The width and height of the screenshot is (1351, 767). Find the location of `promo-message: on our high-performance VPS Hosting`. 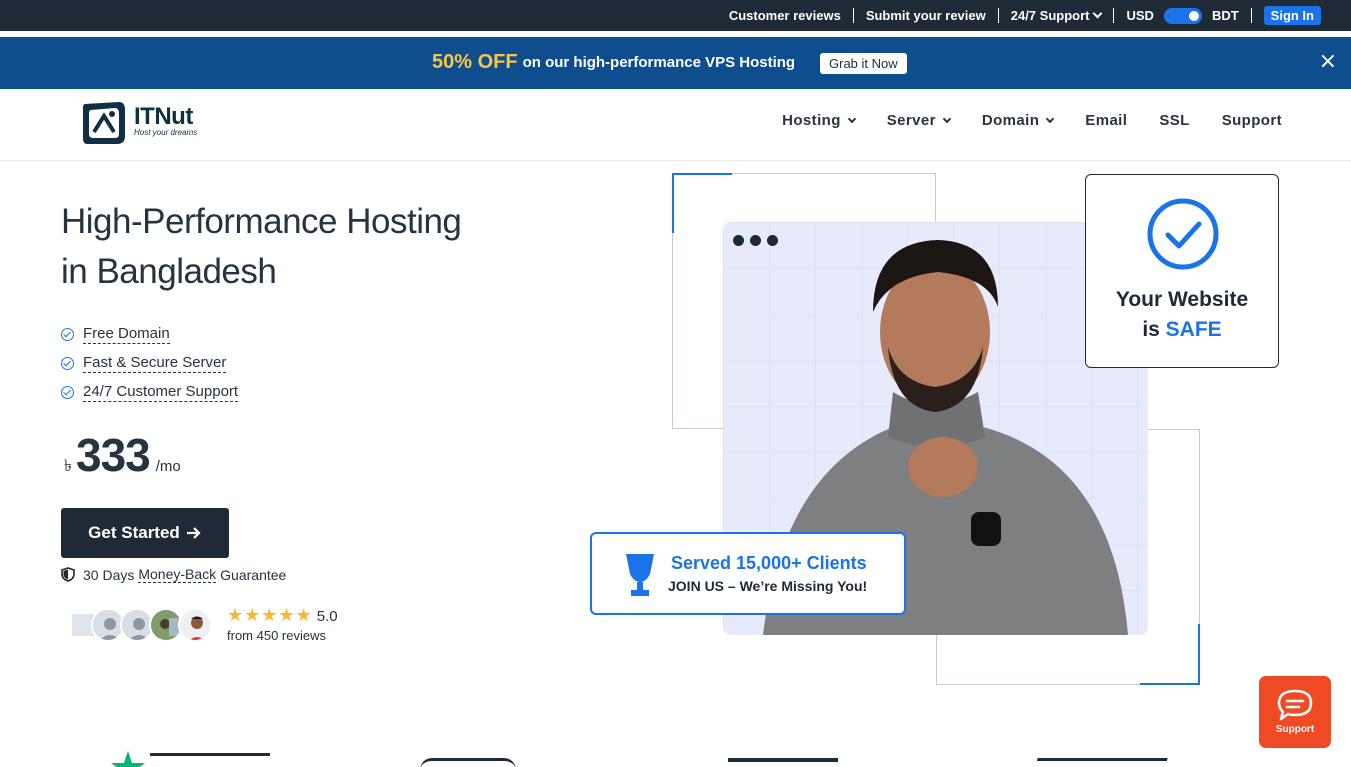

promo-message: on our high-performance VPS Hosting is located at coordinates (659, 62).